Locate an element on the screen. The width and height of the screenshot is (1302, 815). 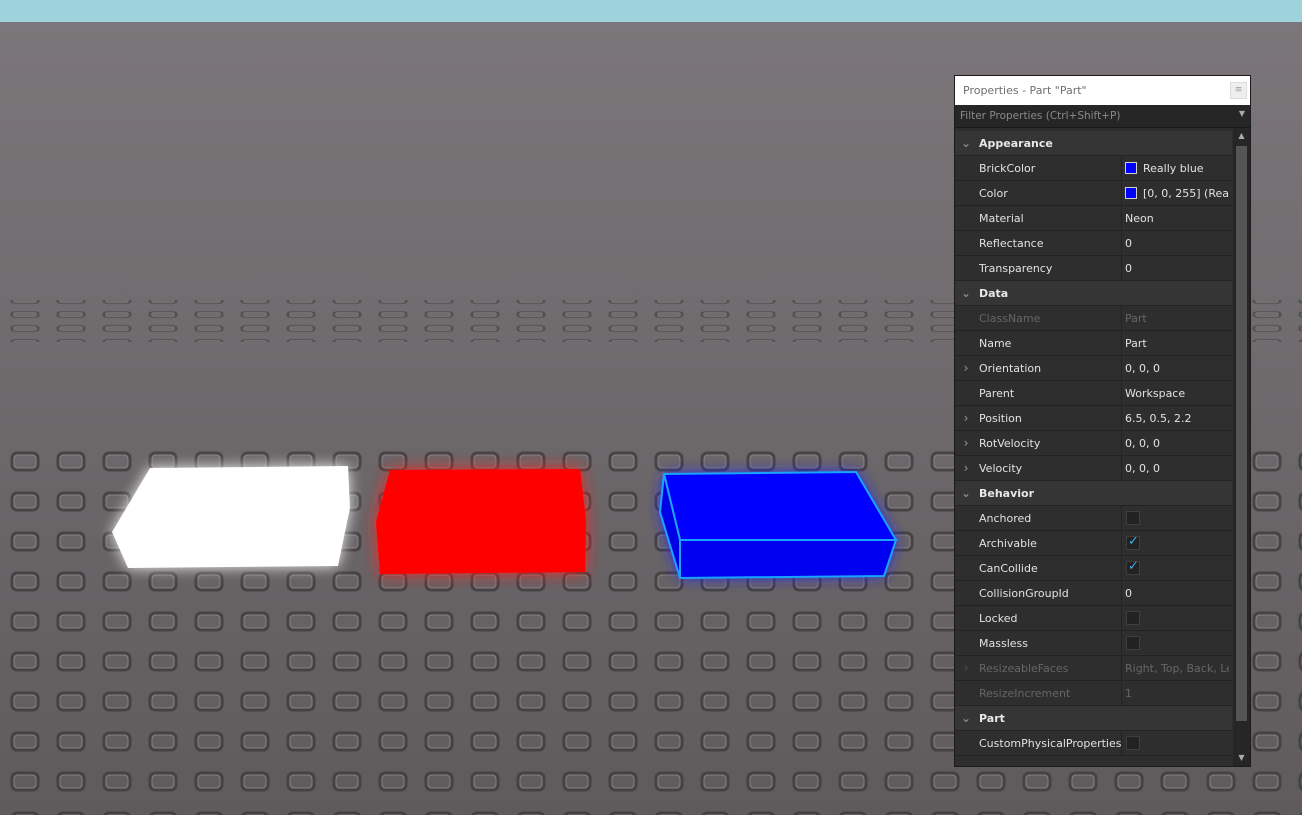
property-name: ResizeIncrement is located at coordinates (1025, 693).